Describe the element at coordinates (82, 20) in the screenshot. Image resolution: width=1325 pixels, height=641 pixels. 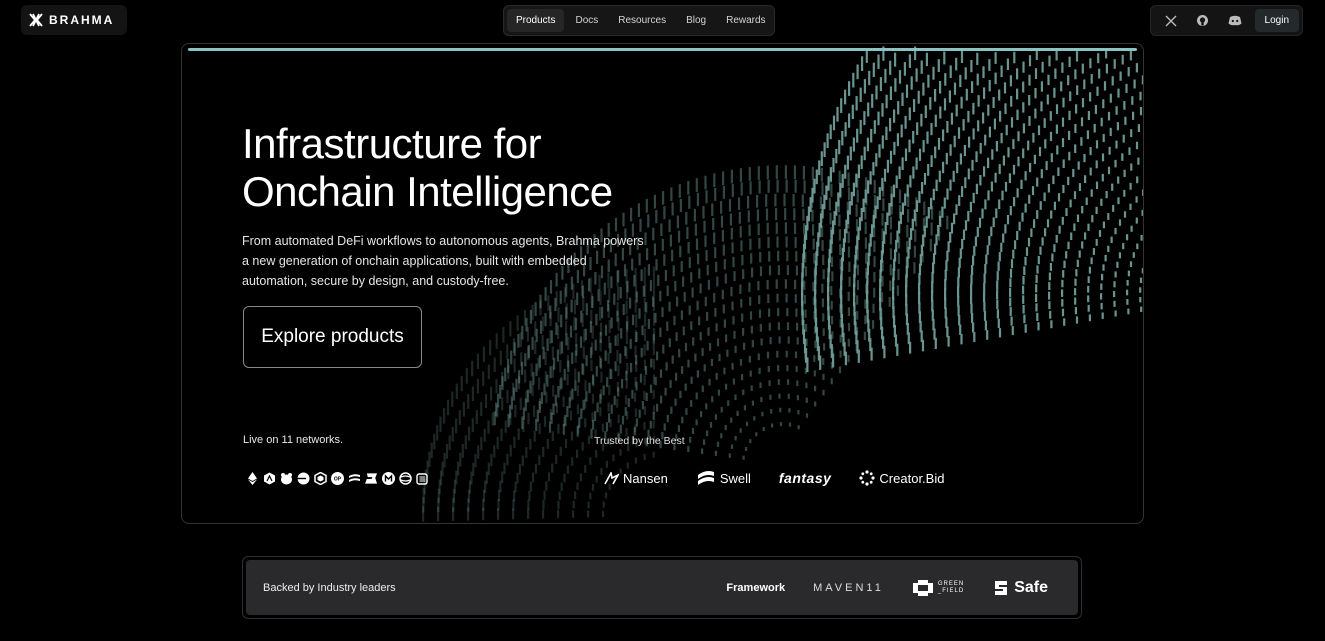
I see `brand-name: BRAHMA` at that location.